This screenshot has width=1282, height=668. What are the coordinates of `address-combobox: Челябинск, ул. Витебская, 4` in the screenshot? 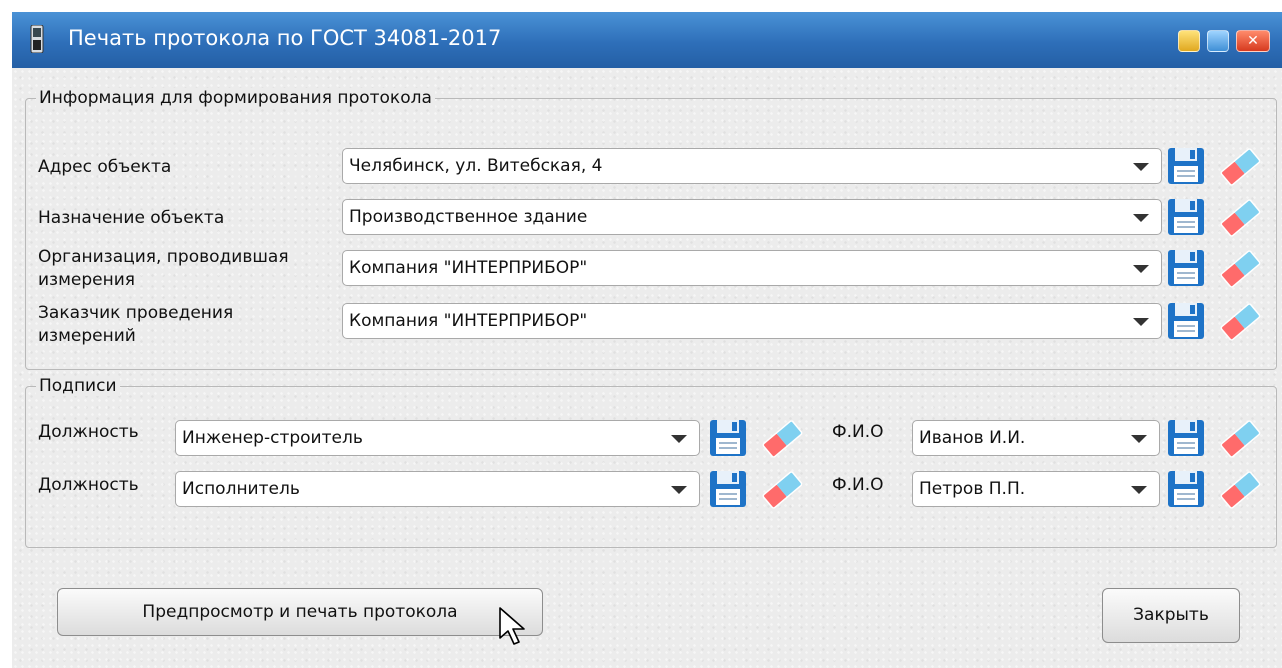 It's located at (752, 166).